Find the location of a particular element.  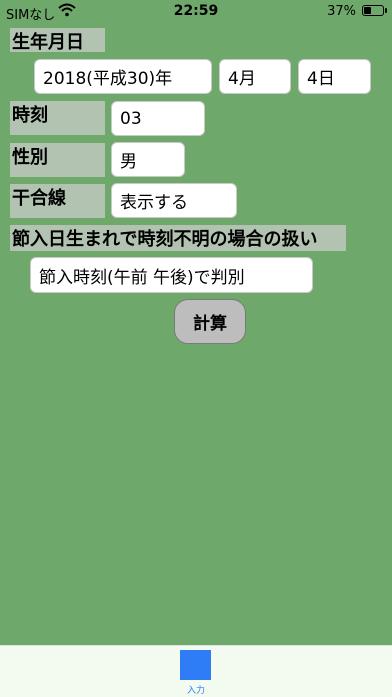

status-bar: SIMなし 22:59 37% is located at coordinates (196, 12).